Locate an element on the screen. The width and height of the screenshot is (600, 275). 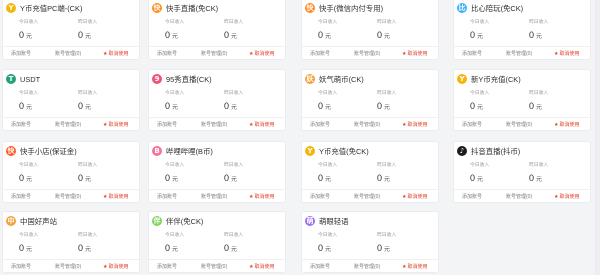
bilibili-icon: B is located at coordinates (157, 151).